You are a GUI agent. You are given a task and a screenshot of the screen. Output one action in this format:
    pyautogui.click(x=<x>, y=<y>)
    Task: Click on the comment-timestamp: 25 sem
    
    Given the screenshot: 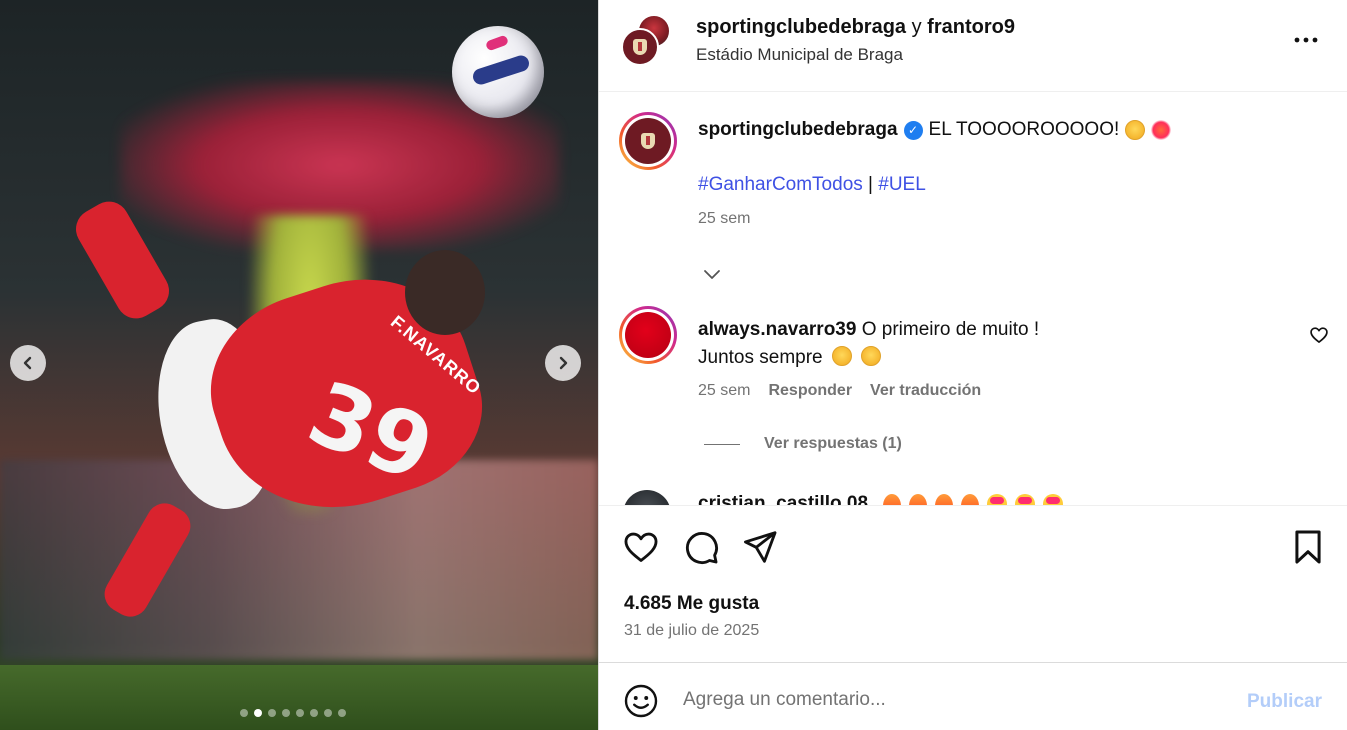 What is the action you would take?
    pyautogui.click(x=724, y=391)
    